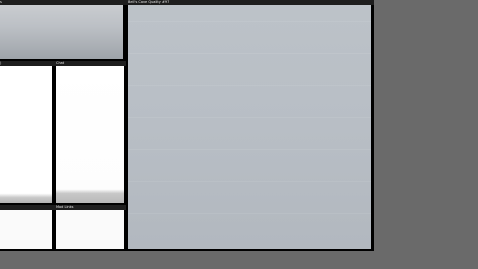  What do you see at coordinates (239, 260) in the screenshot?
I see `desktop-bottom-strip` at bounding box center [239, 260].